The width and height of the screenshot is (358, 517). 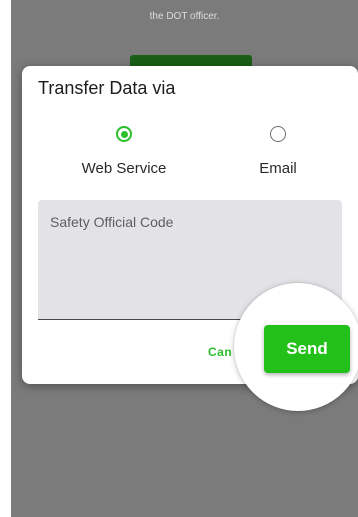 What do you see at coordinates (184, 16) in the screenshot?
I see `background-message: the DOT officer.` at bounding box center [184, 16].